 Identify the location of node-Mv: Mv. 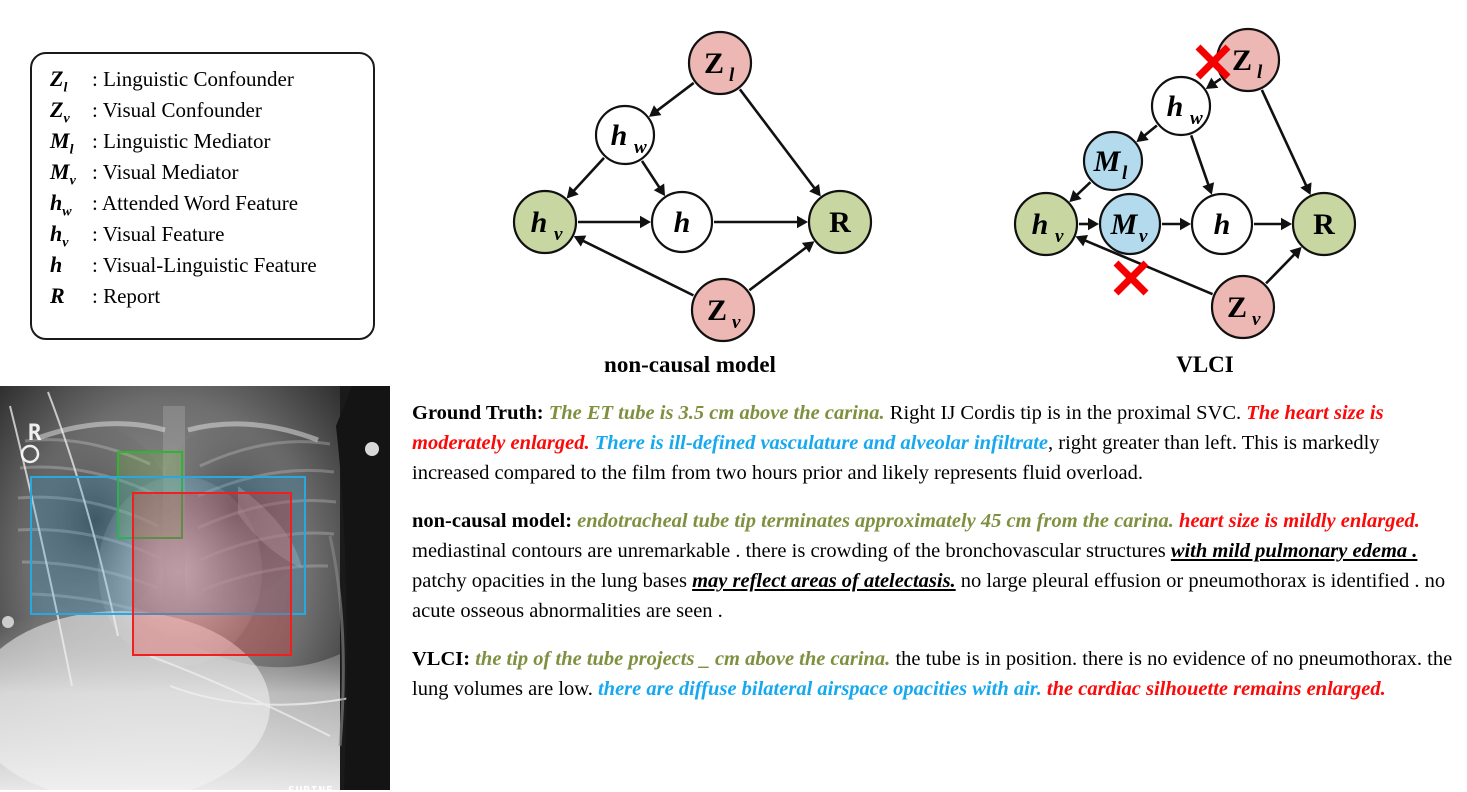
(1130, 224).